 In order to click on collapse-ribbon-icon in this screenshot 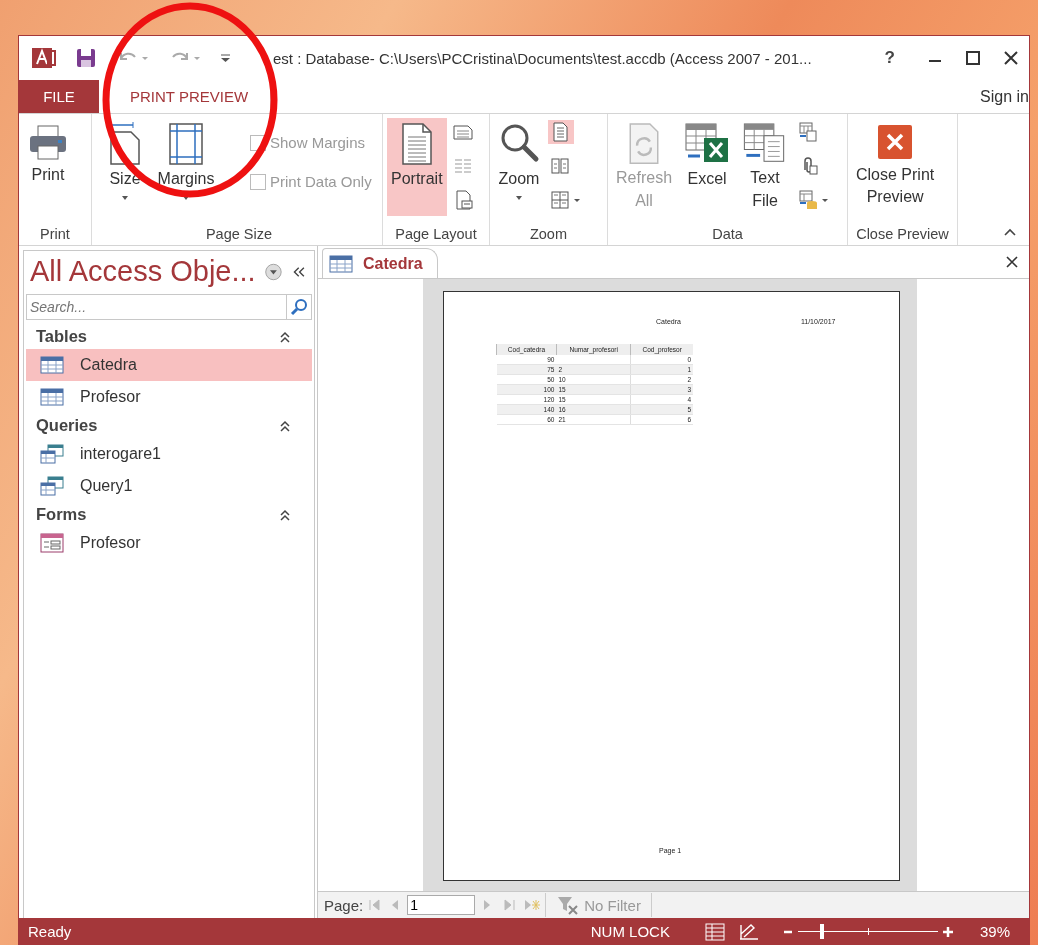, I will do `click(1010, 232)`.